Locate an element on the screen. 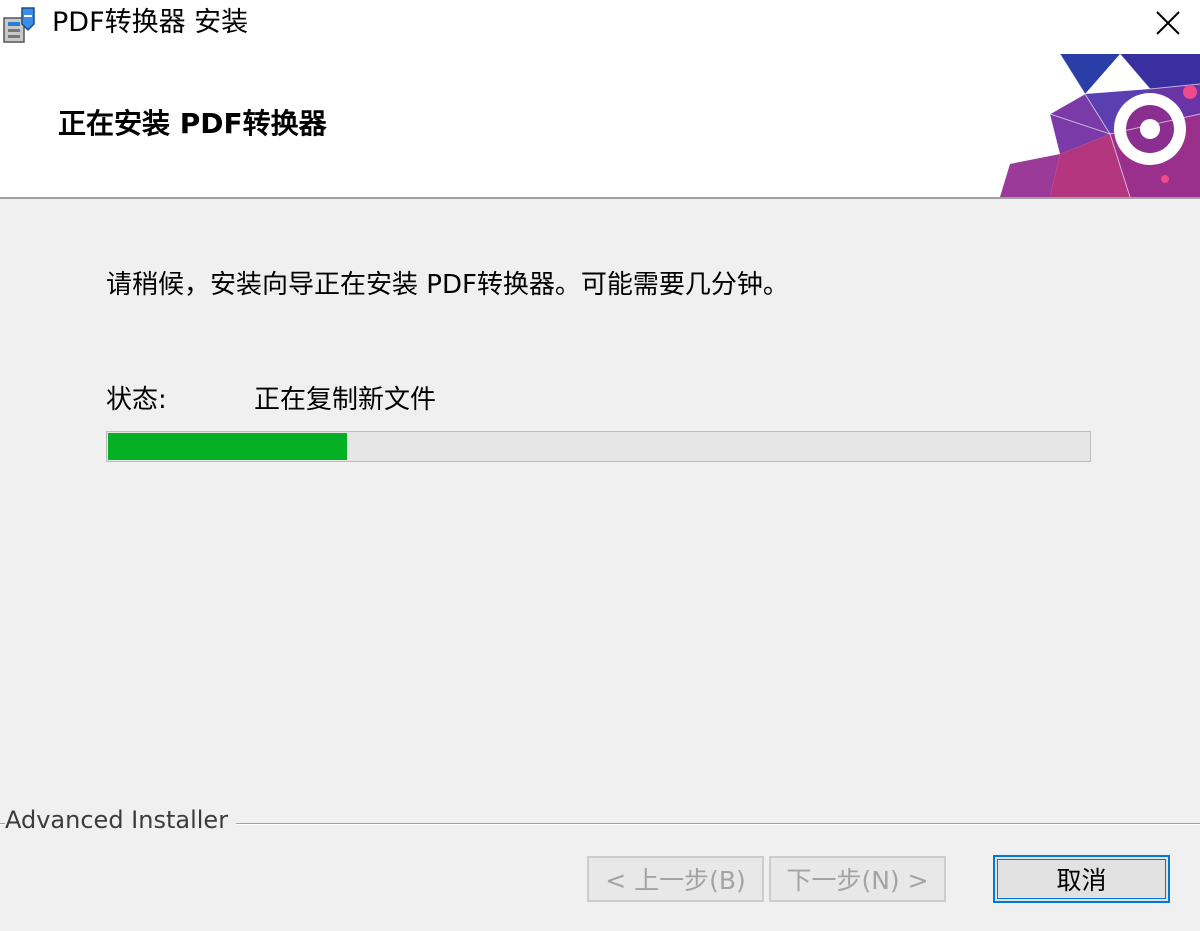 The width and height of the screenshot is (1200, 931). title-bar: PDF转换器 安装 is located at coordinates (600, 23).